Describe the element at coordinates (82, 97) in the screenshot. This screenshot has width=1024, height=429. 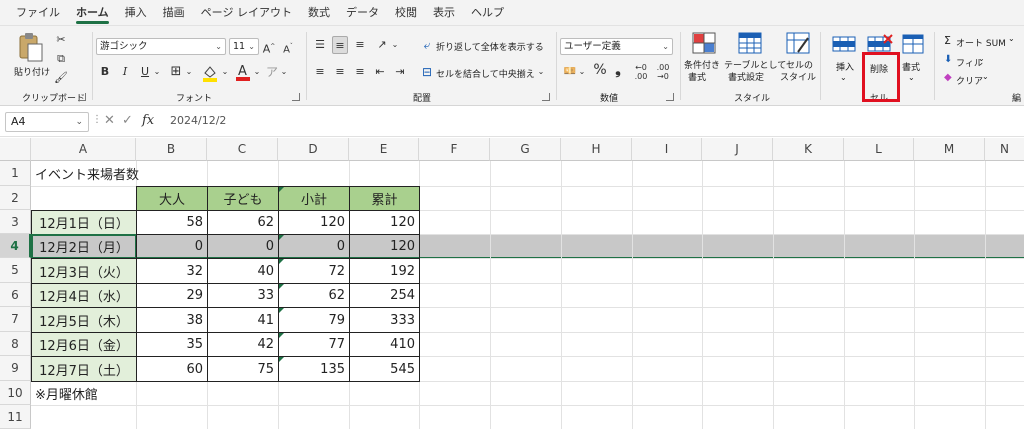
I see `clipboard-launcher-icon` at that location.